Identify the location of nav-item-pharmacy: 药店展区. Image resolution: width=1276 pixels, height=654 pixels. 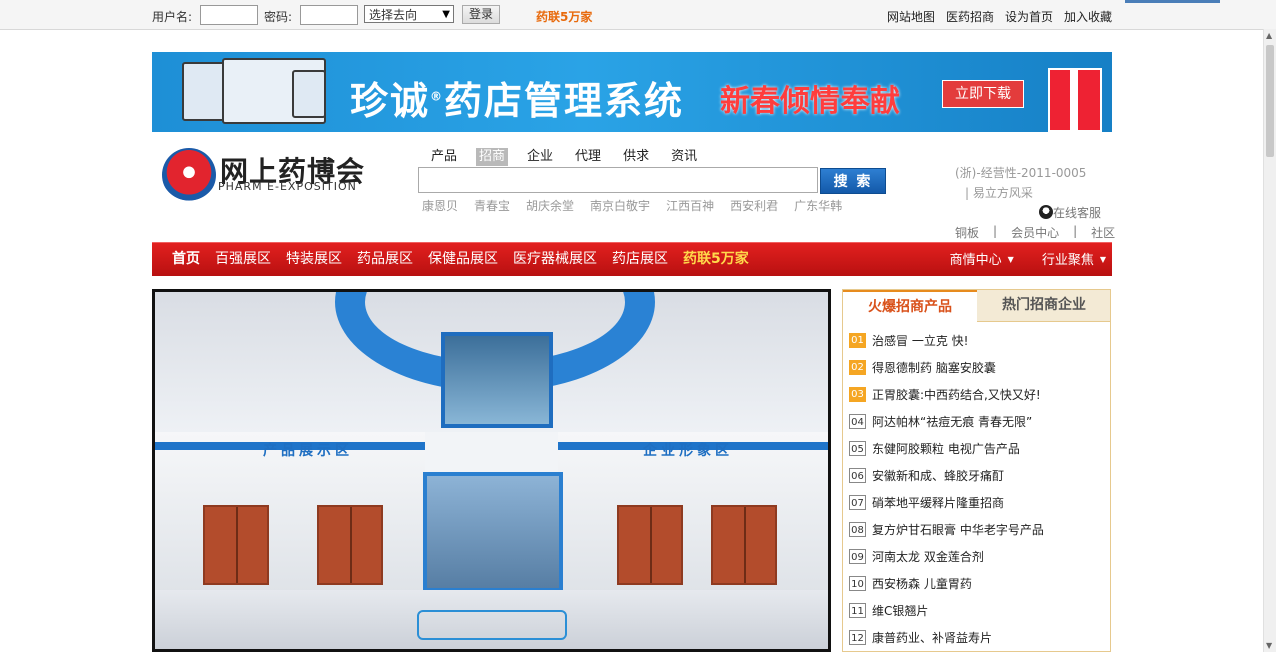
(640, 260).